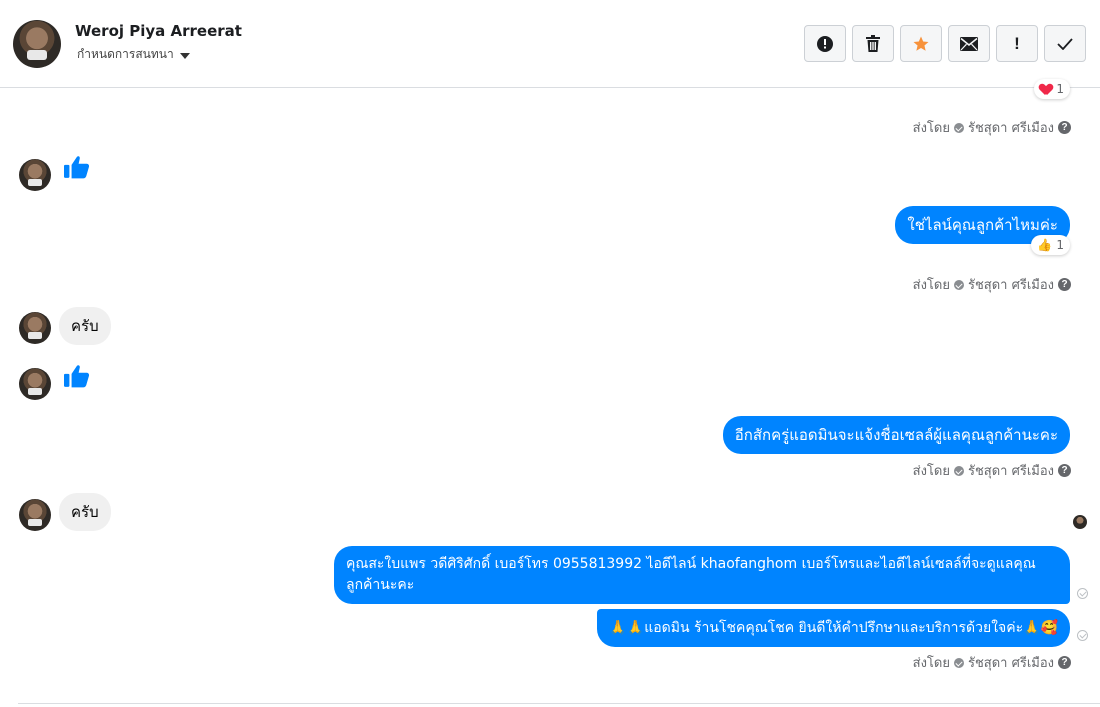 The width and height of the screenshot is (1100, 707). Describe the element at coordinates (184, 55) in the screenshot. I see `caret-down-icon` at that location.